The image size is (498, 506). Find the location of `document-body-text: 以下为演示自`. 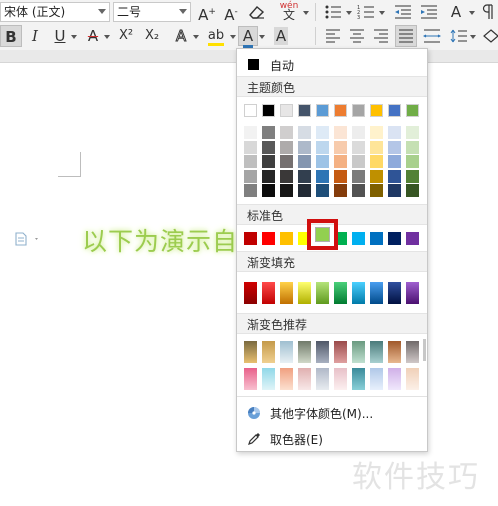

document-body-text: 以下为演示自 is located at coordinates (160, 240).